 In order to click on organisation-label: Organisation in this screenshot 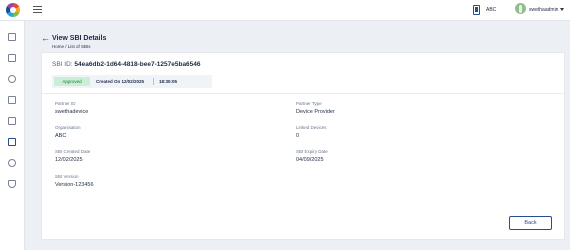, I will do `click(68, 127)`.